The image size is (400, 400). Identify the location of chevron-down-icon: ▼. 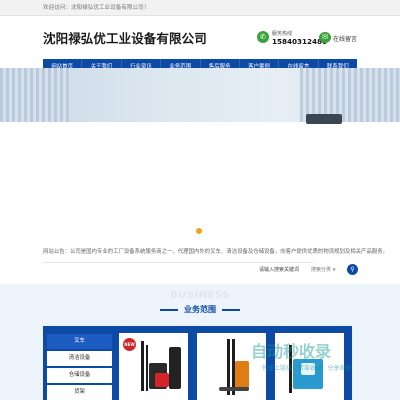
(334, 269).